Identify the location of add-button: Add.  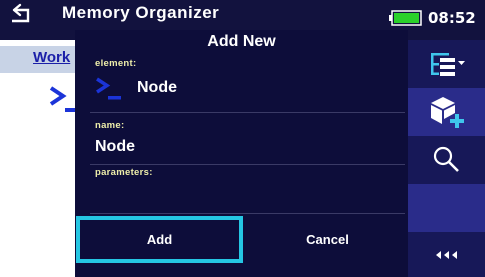
(159, 239).